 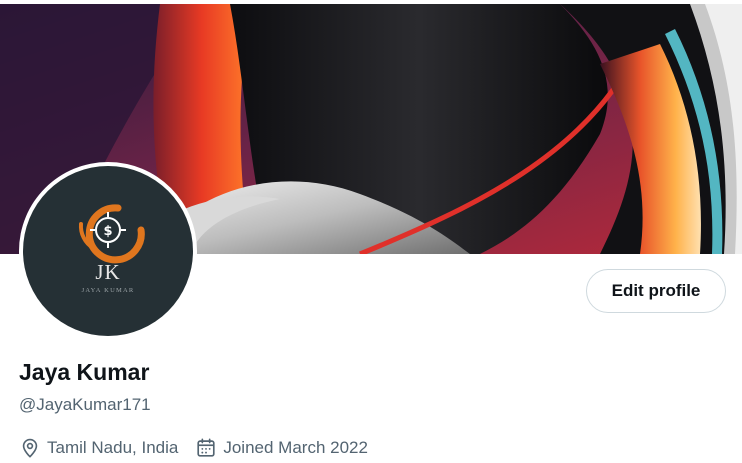 I want to click on dollar-symbol: $, so click(x=107, y=231).